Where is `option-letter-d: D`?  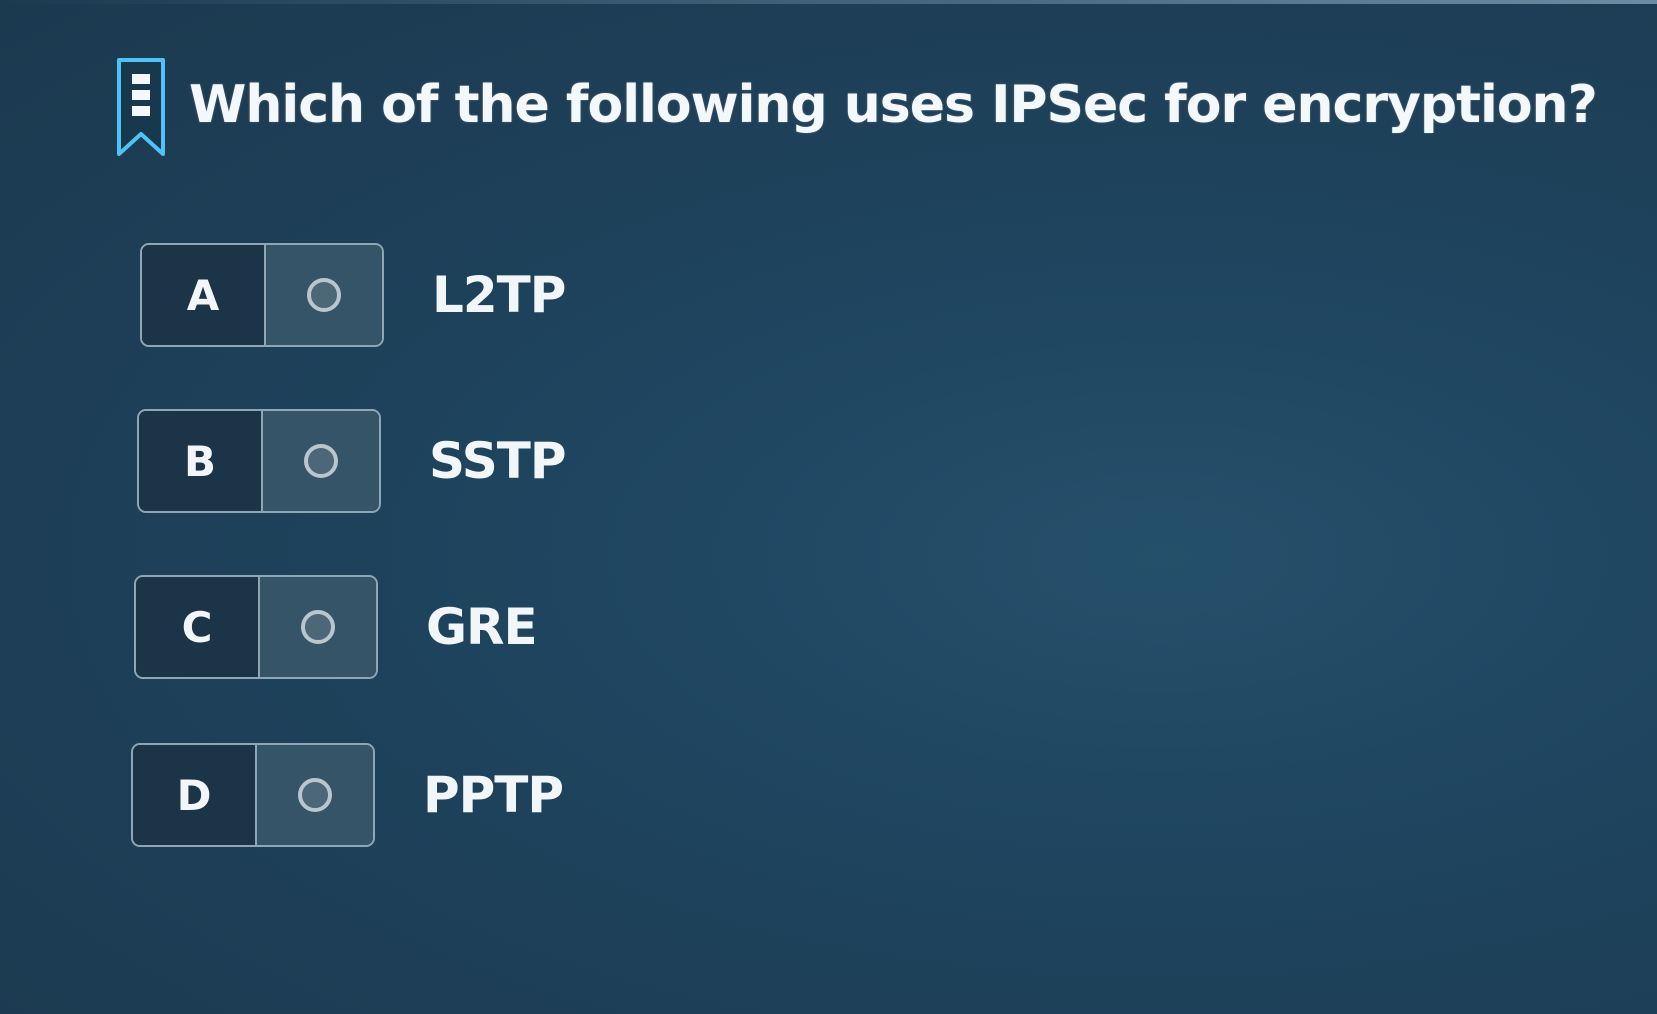 option-letter-d: D is located at coordinates (195, 795).